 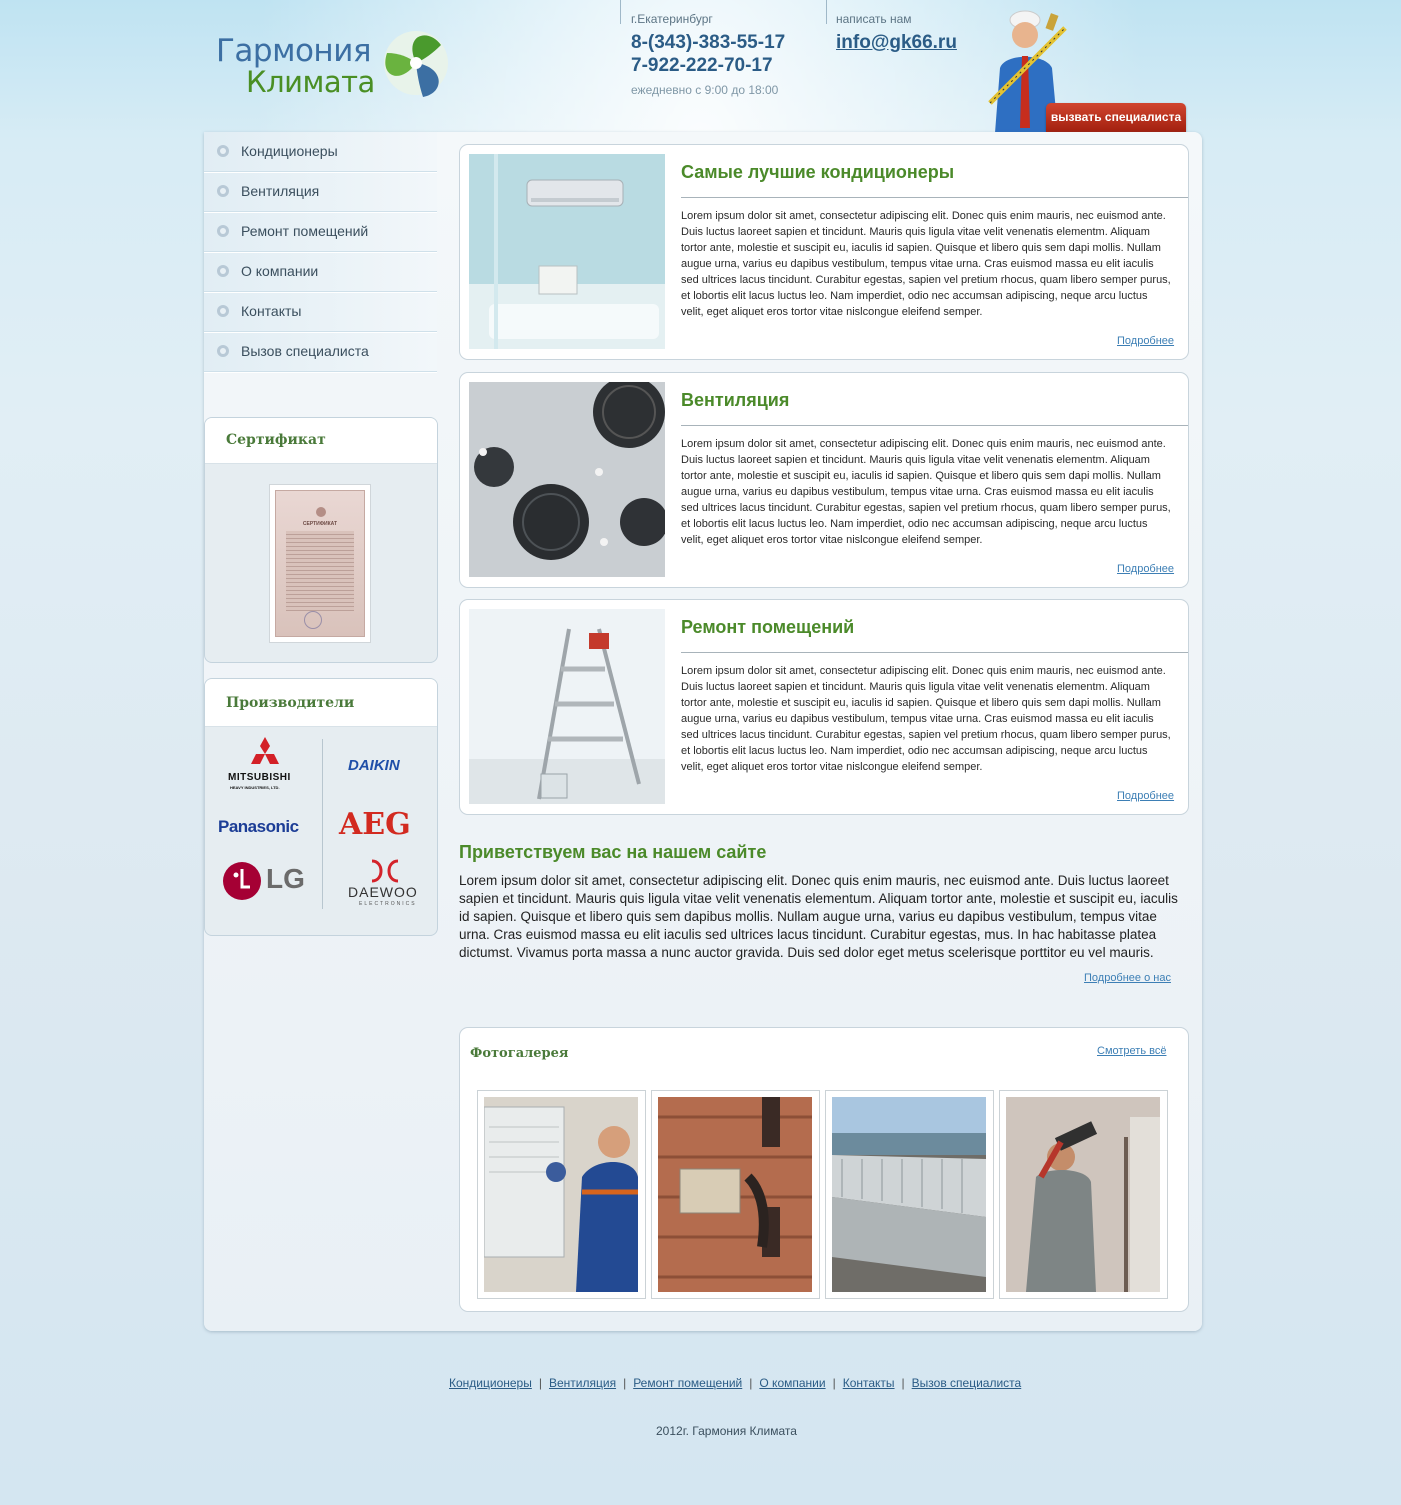 I want to click on certificate-title: Сертификат, so click(x=276, y=440).